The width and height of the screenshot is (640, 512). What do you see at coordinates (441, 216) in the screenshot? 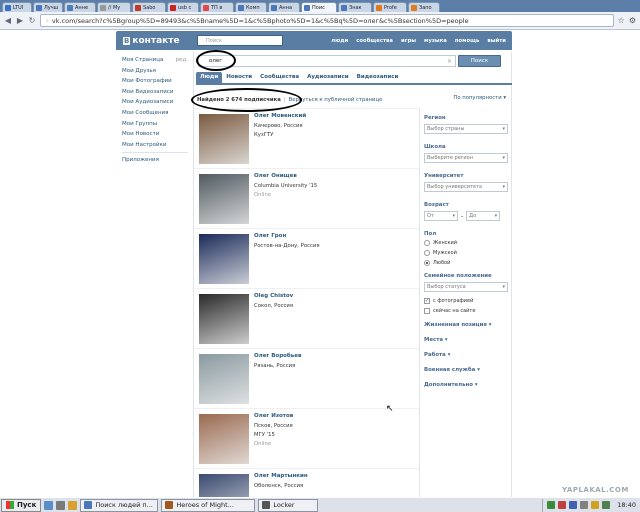
I see `age-from-select: От` at bounding box center [441, 216].